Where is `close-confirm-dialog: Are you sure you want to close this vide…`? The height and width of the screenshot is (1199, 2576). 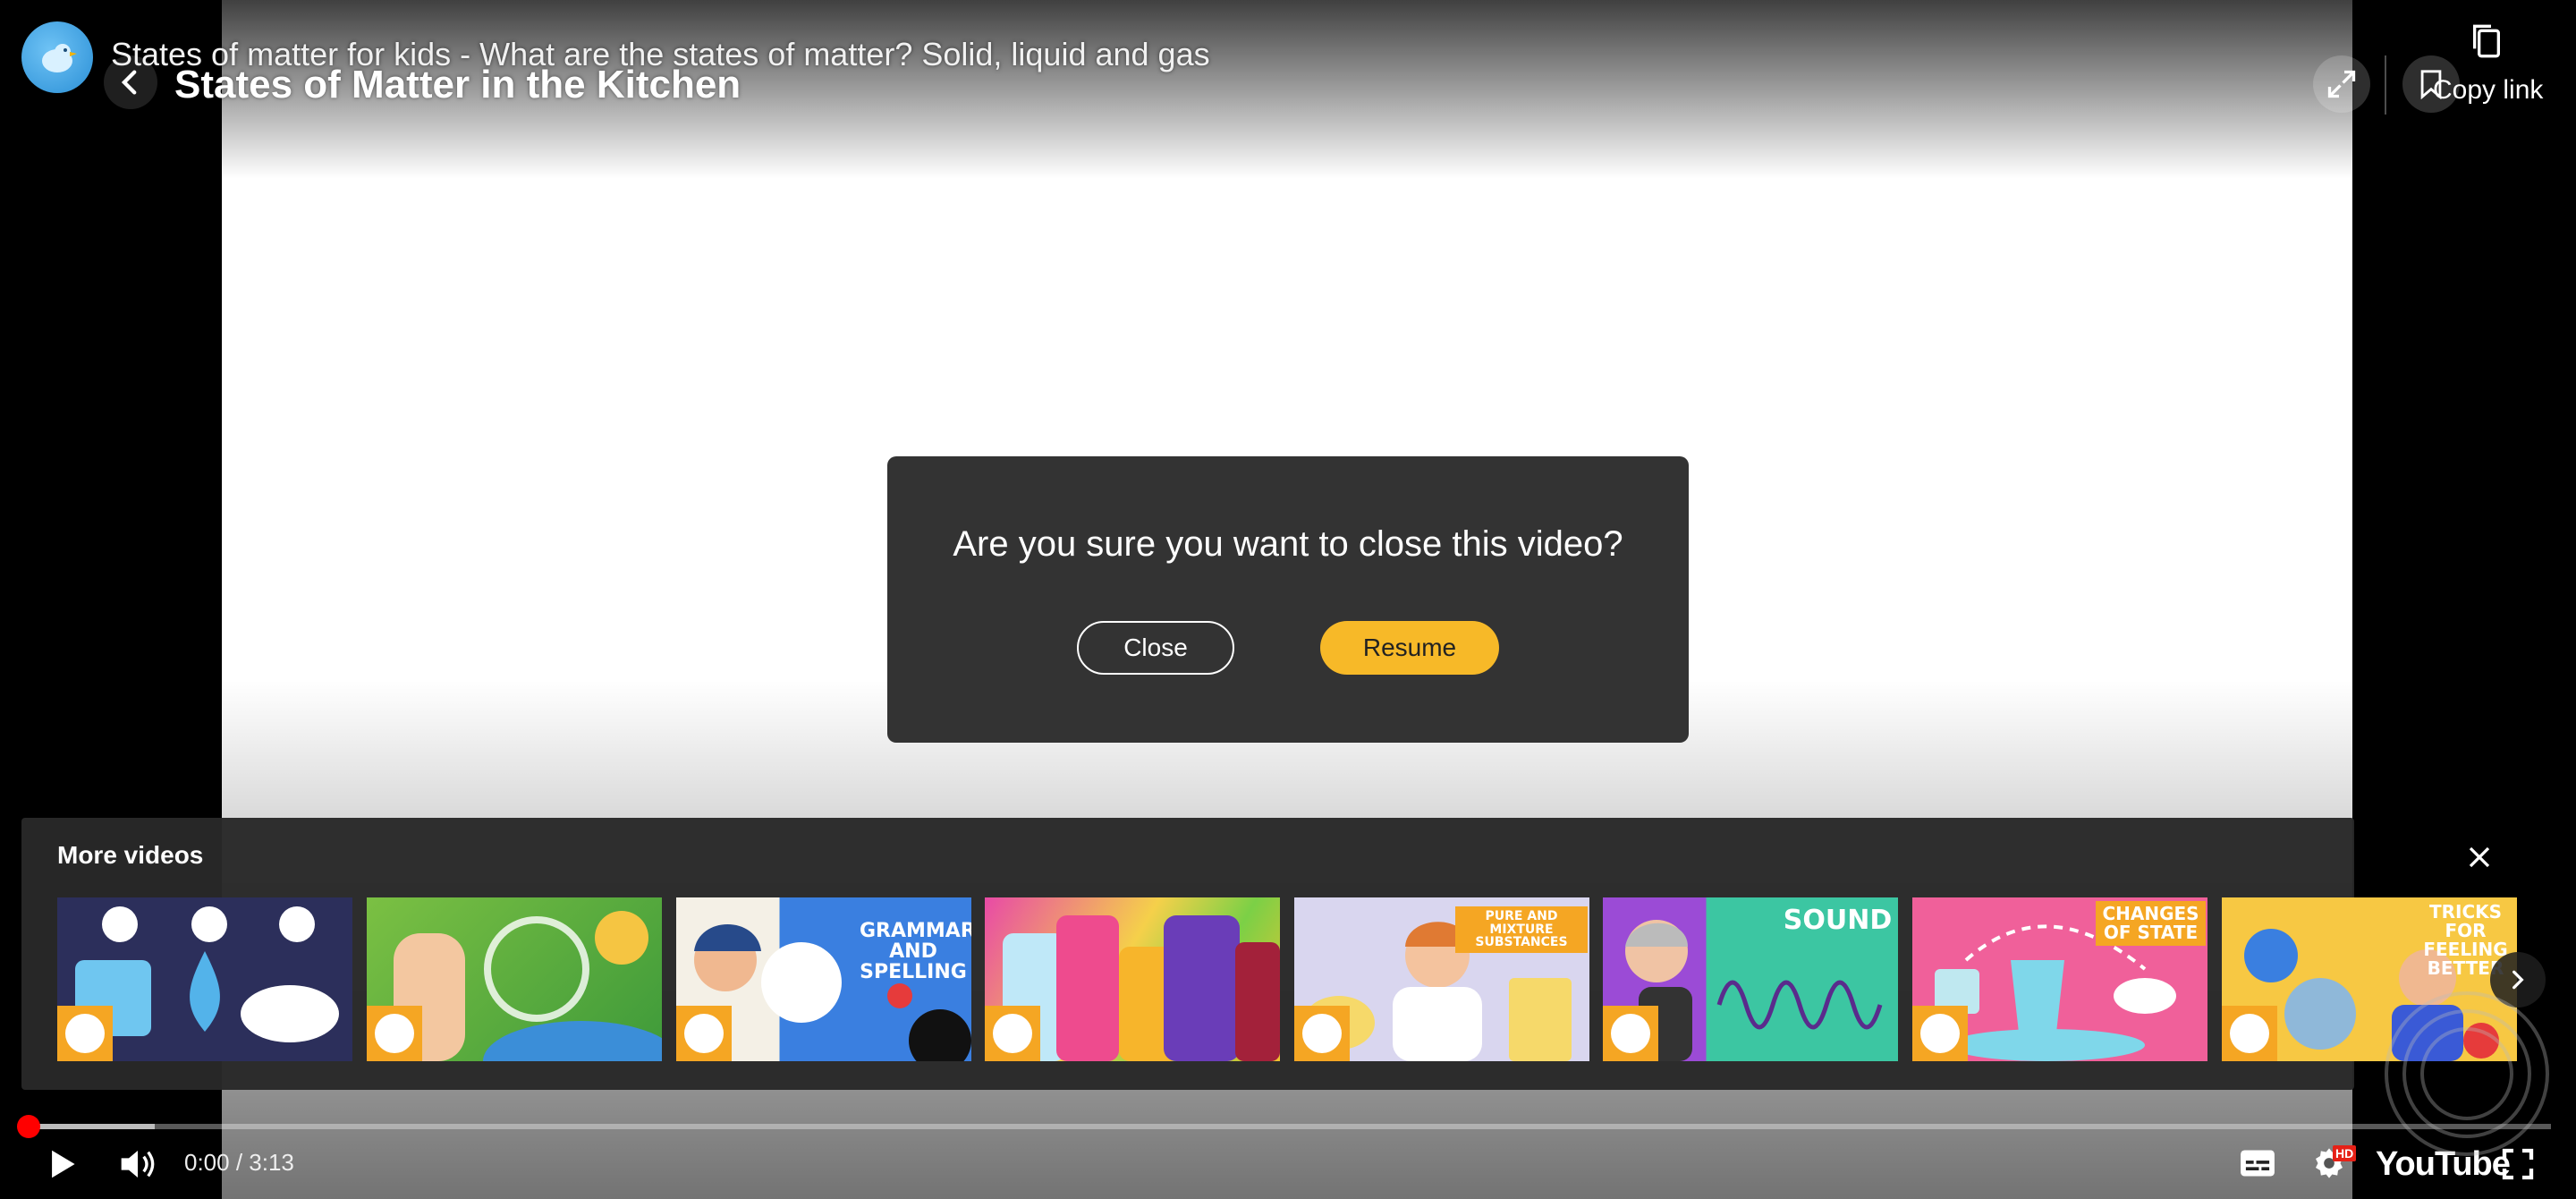
close-confirm-dialog: Are you sure you want to close this vide… is located at coordinates (1288, 599).